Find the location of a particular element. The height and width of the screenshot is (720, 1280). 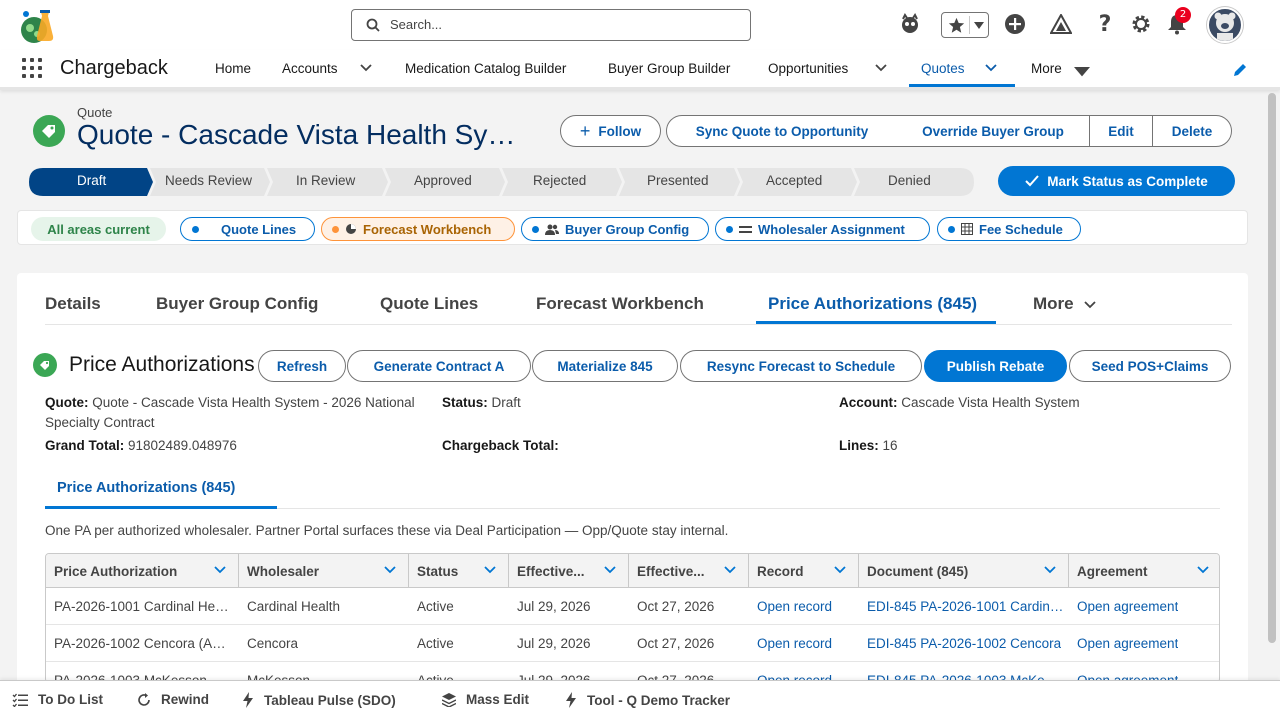

field-status: Status: Draft is located at coordinates (481, 402).